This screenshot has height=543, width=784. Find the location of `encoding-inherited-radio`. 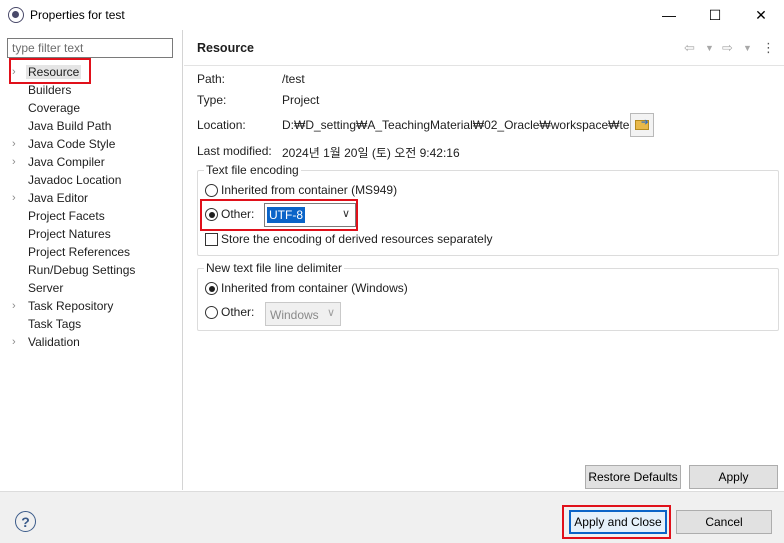

encoding-inherited-radio is located at coordinates (211, 190).